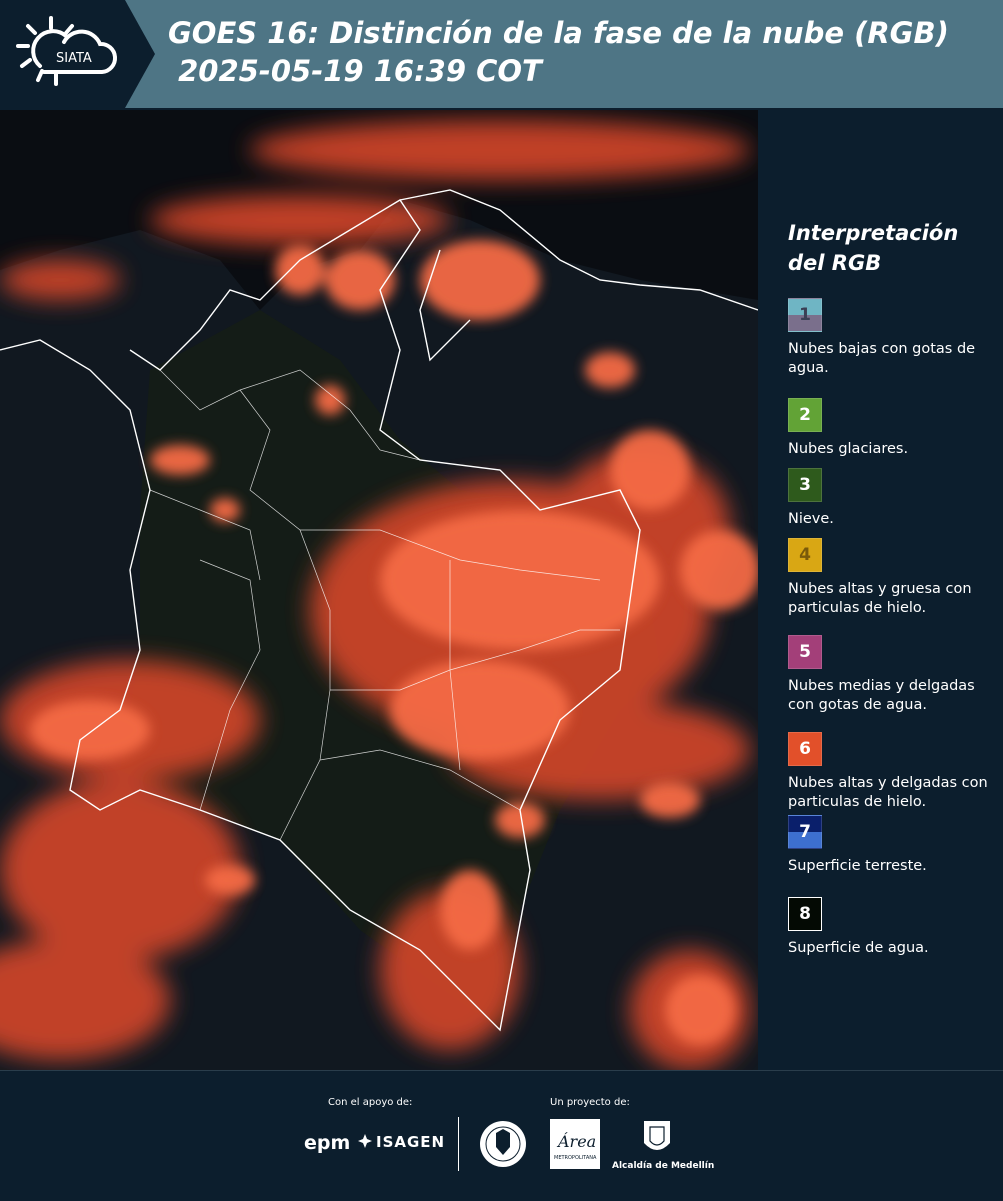  I want to click on legend-number: 6, so click(805, 749).